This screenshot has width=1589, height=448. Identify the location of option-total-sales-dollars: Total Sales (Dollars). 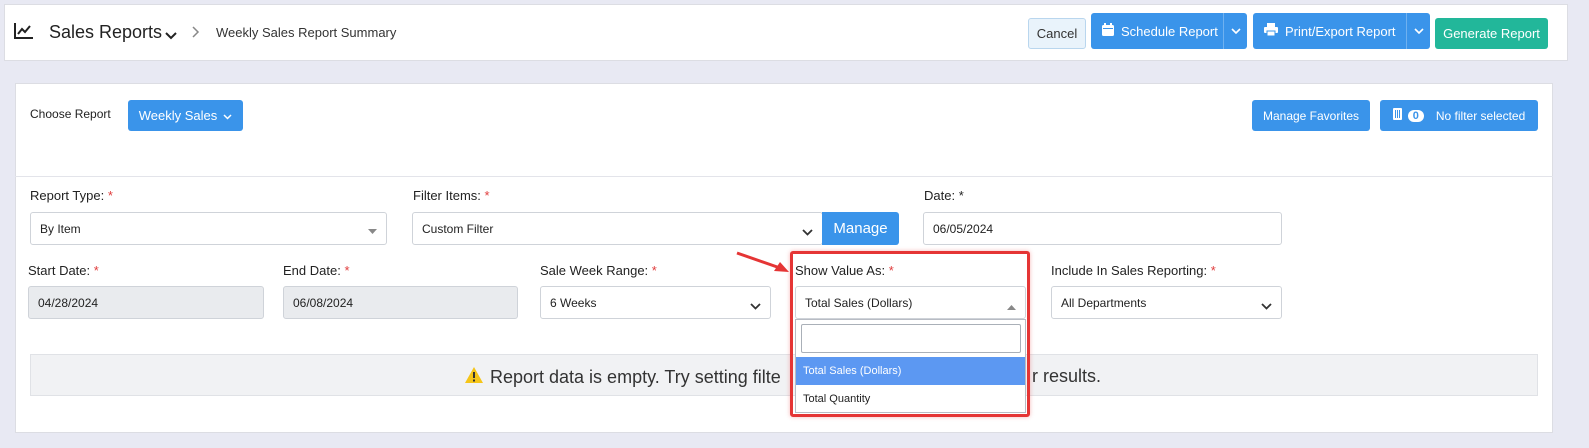
(910, 371).